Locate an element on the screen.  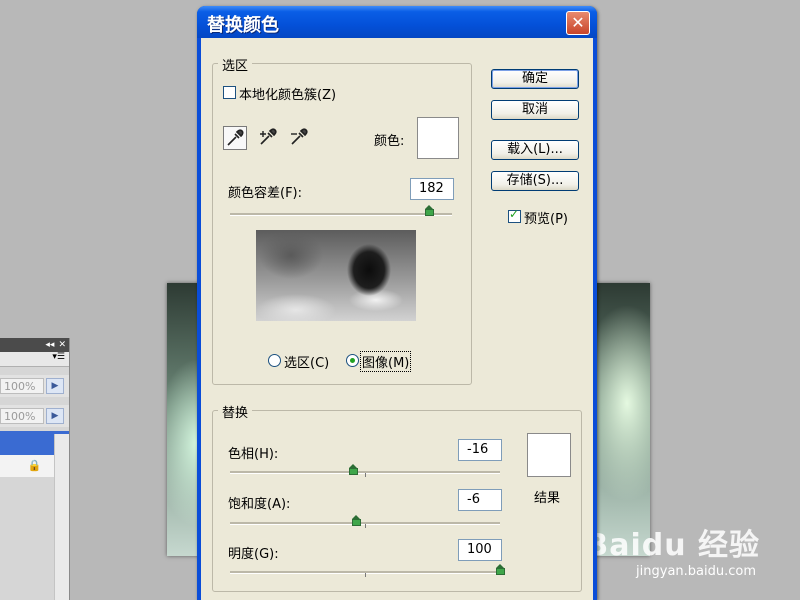
hue-label: 色相(H): is located at coordinates (253, 454).